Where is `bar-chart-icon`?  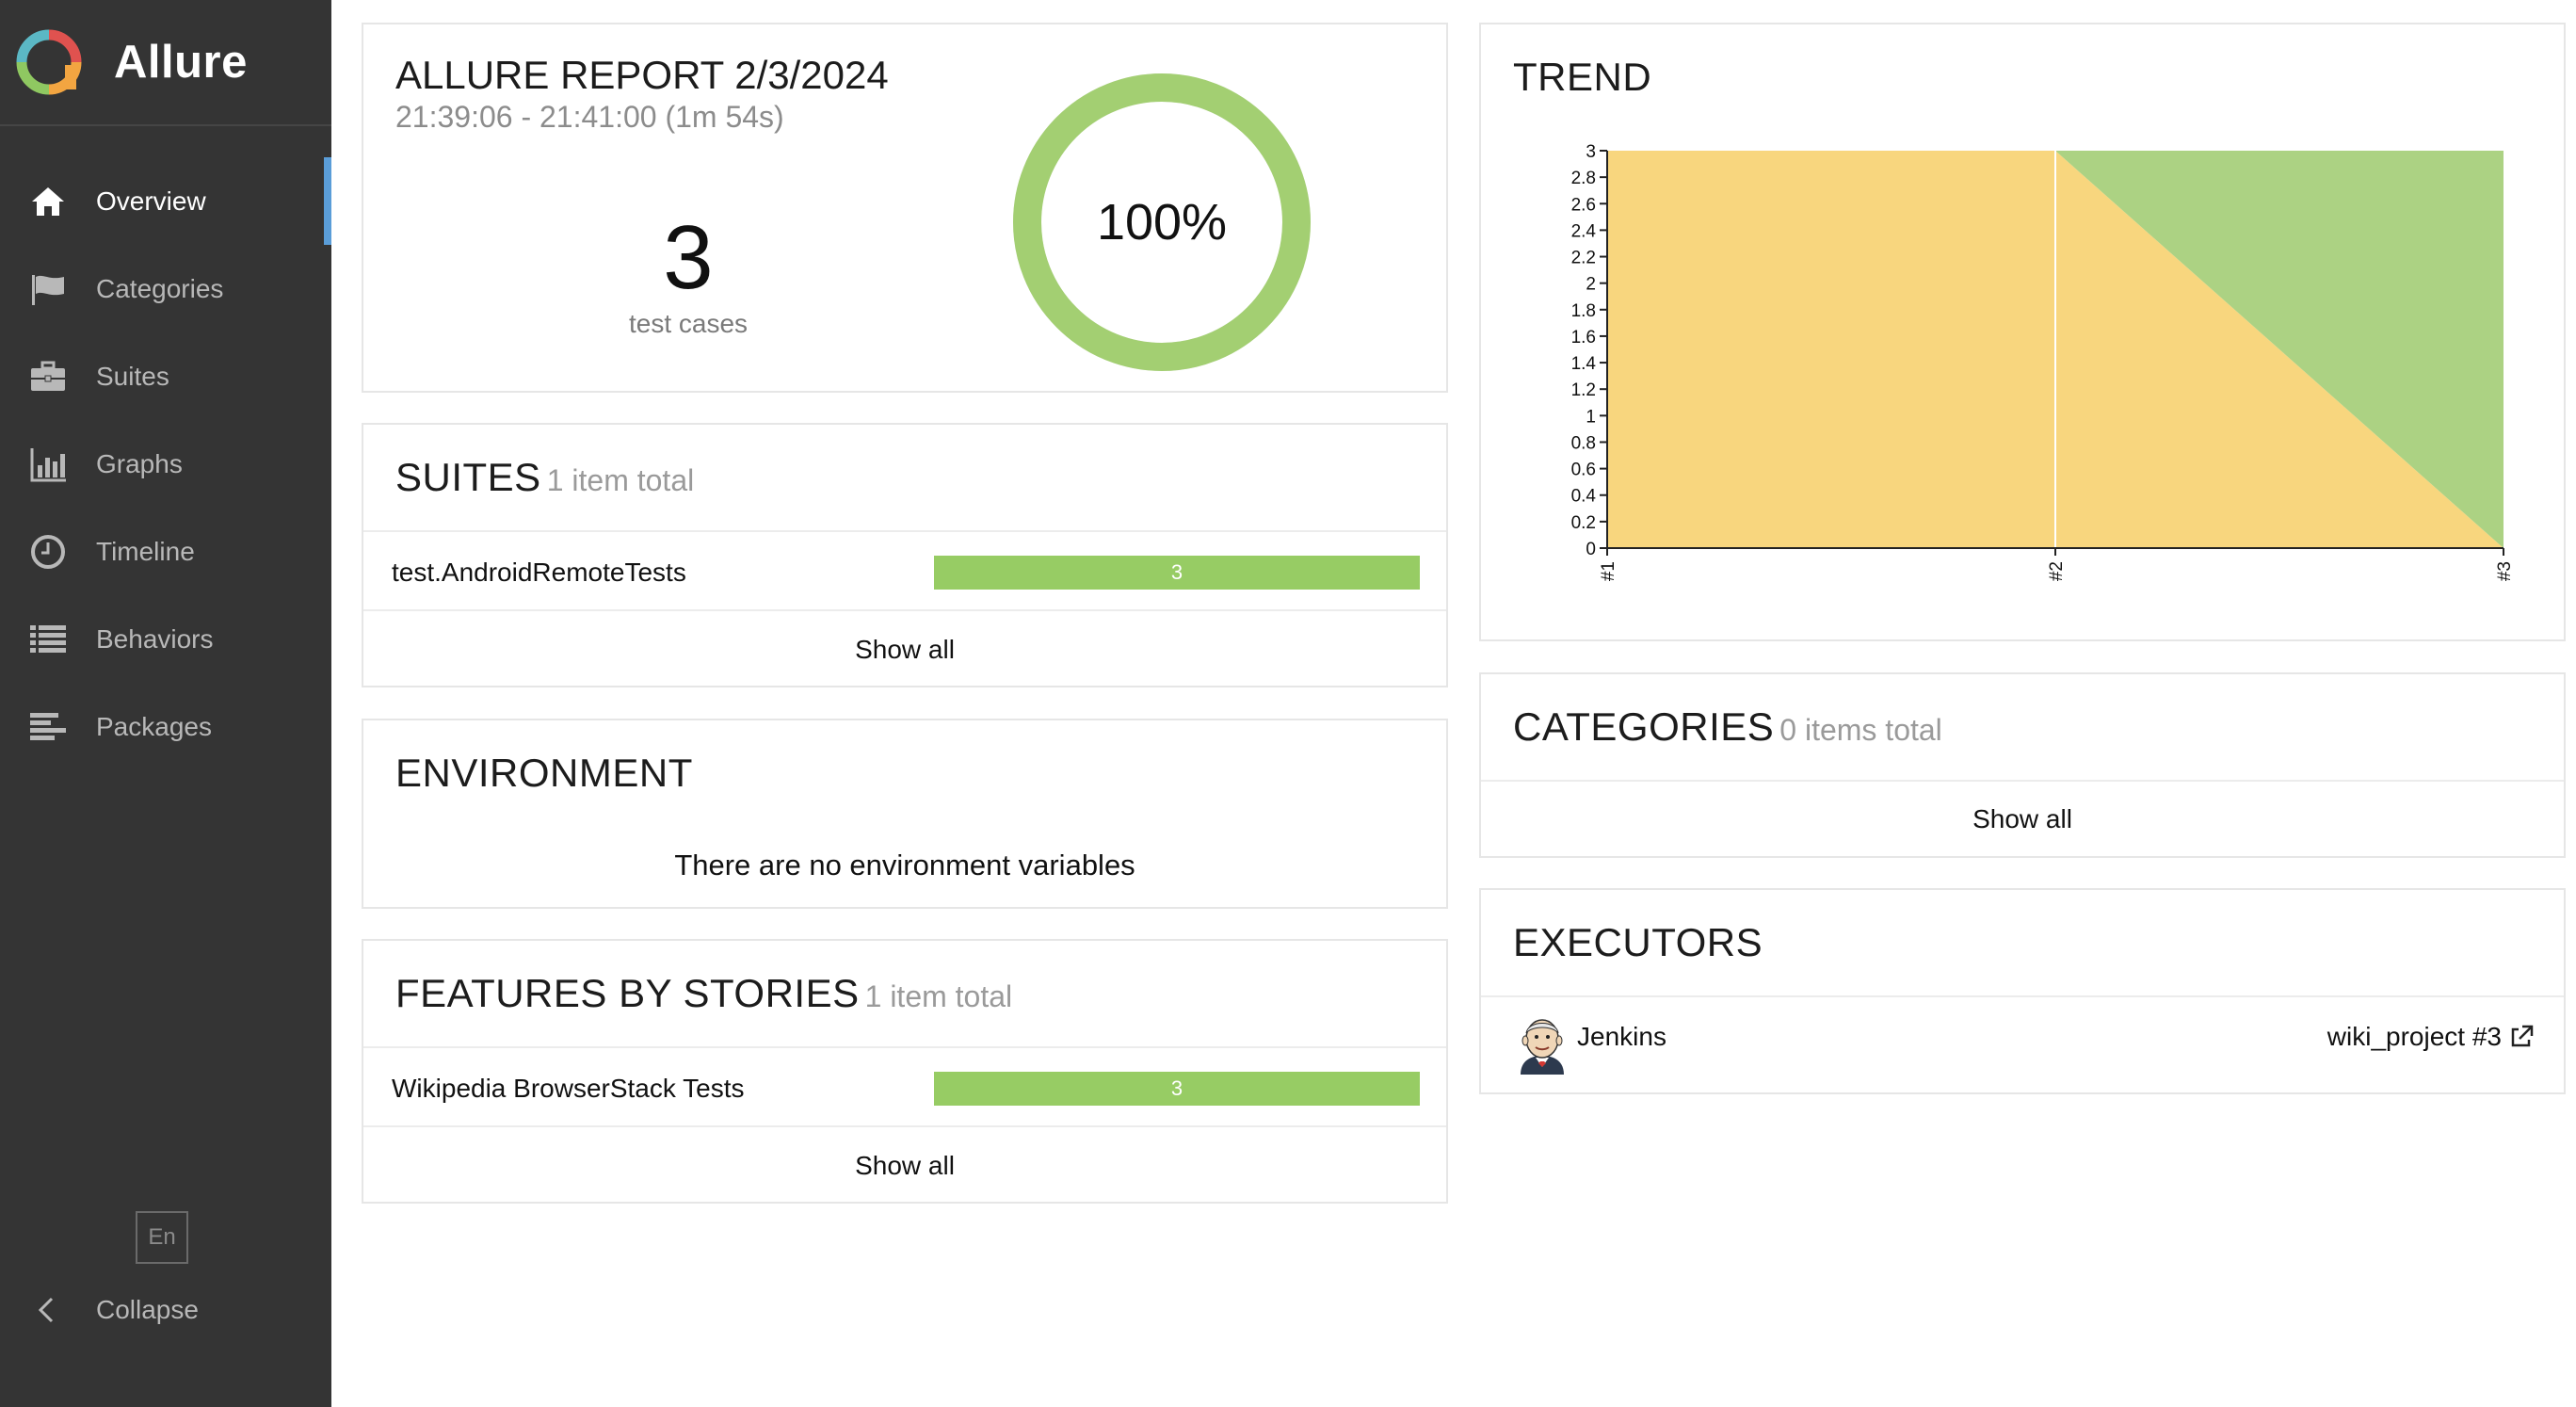 bar-chart-icon is located at coordinates (48, 464).